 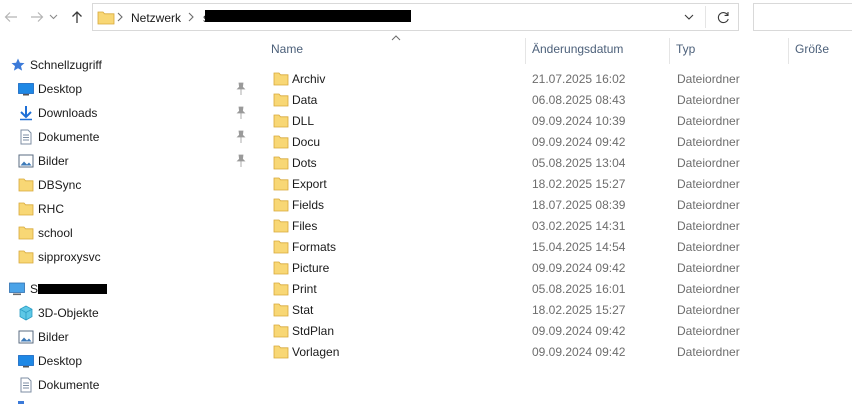 I want to click on sidebar-this-pc: S, so click(x=128, y=289).